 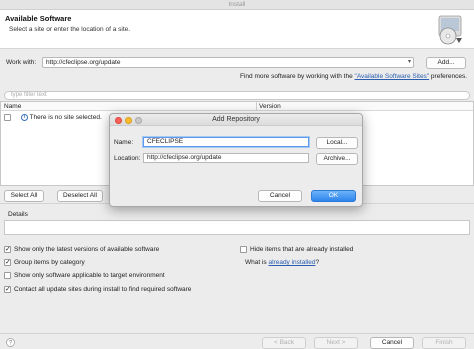 What do you see at coordinates (83, 62) in the screenshot?
I see `work-with-value: http://cfeclipse.org/update` at bounding box center [83, 62].